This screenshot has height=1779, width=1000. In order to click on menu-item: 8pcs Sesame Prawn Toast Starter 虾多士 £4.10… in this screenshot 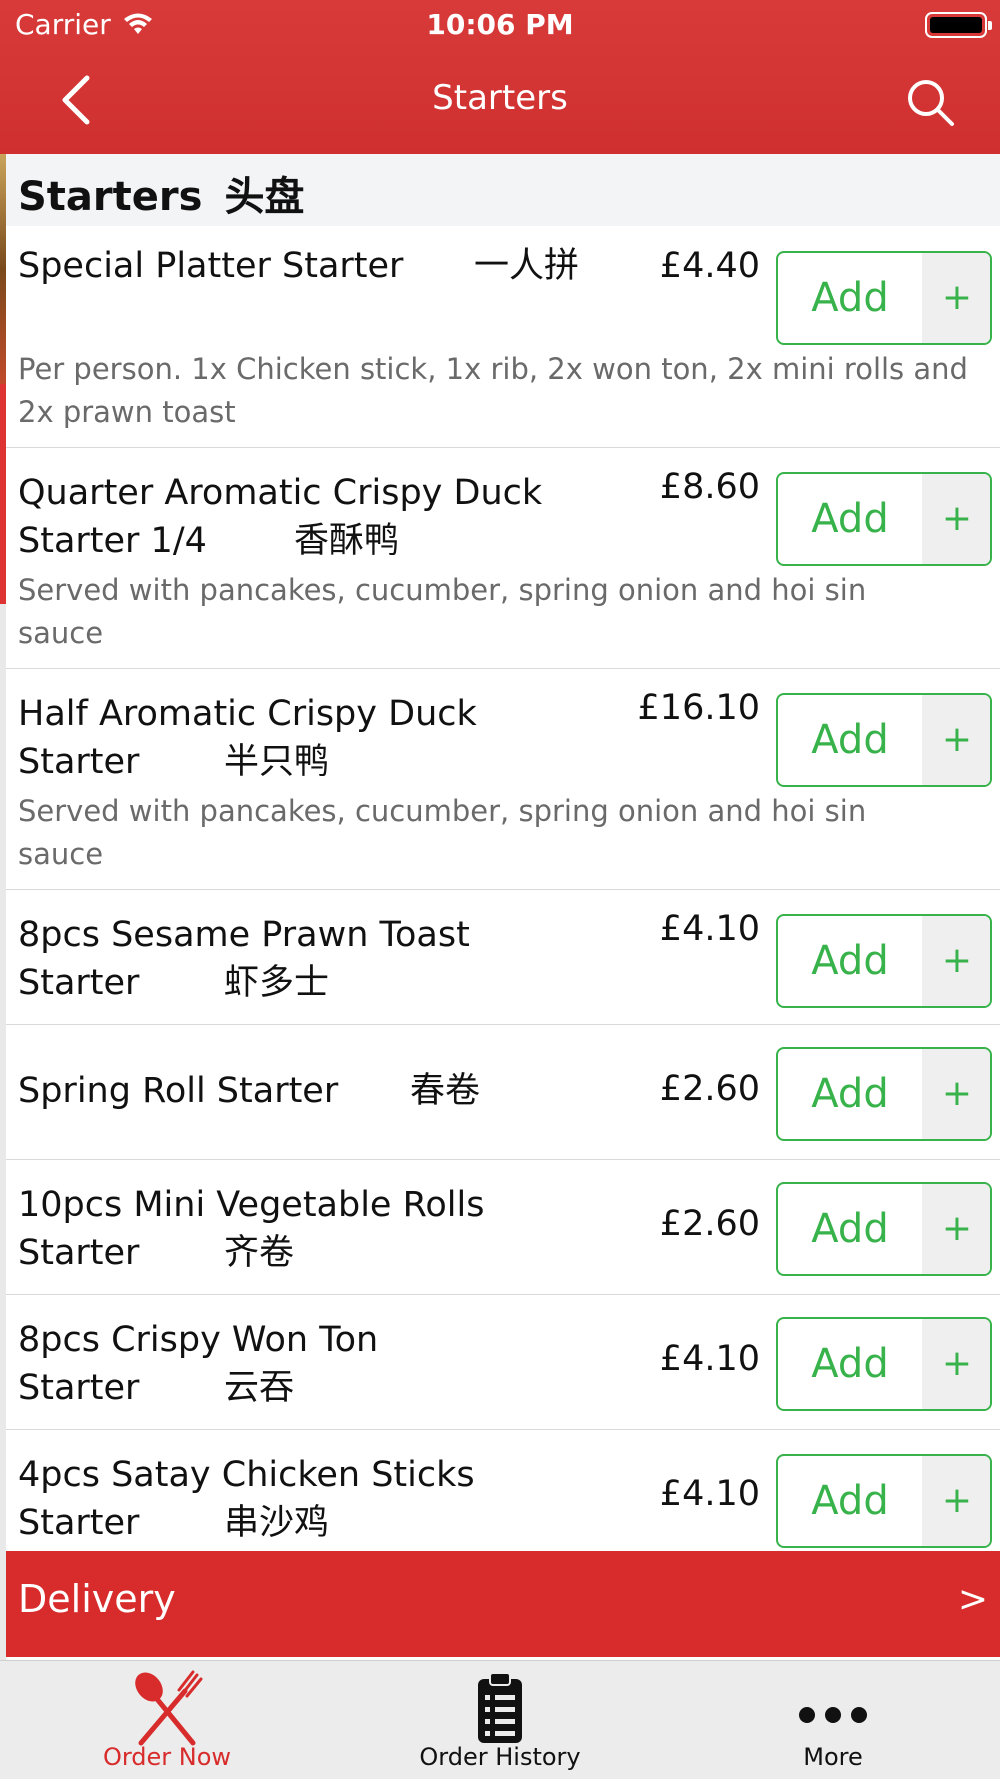, I will do `click(503, 957)`.